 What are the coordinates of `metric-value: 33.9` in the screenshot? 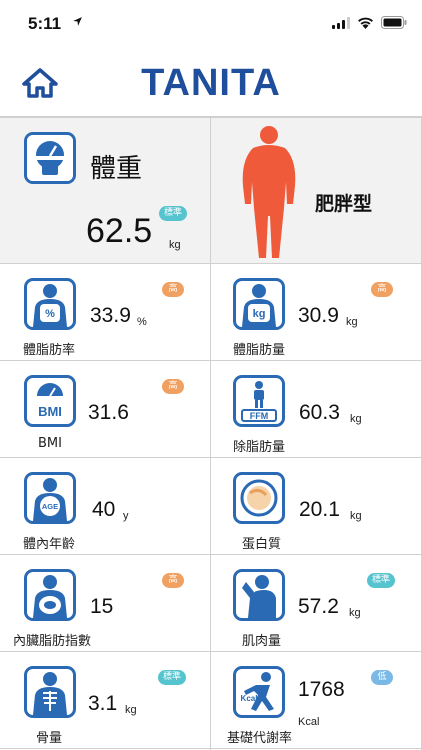 It's located at (110, 315).